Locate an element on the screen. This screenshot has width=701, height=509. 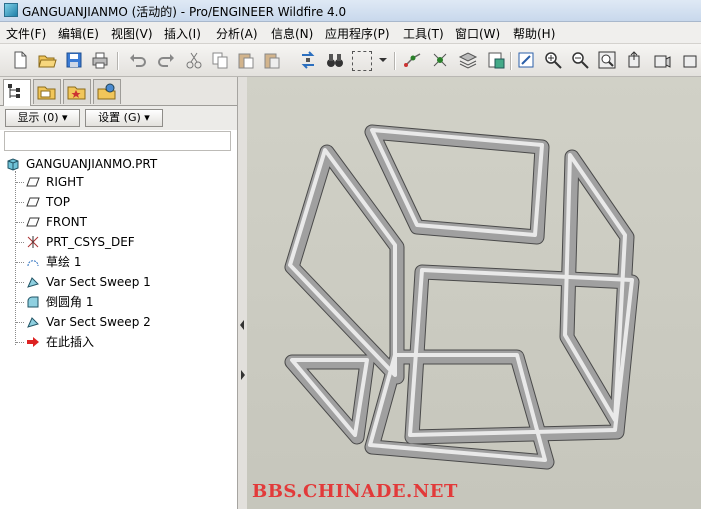
favorites-icon is located at coordinates (76, 93).